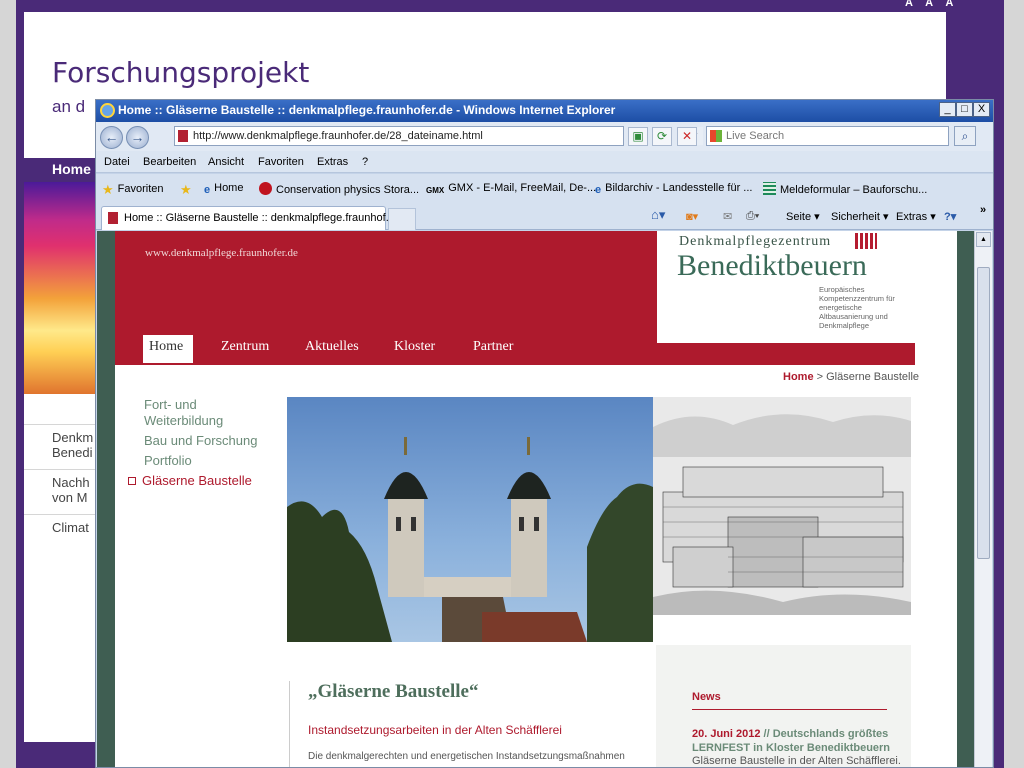 The height and width of the screenshot is (768, 1024). What do you see at coordinates (108, 189) in the screenshot?
I see `star-icon: ★` at bounding box center [108, 189].